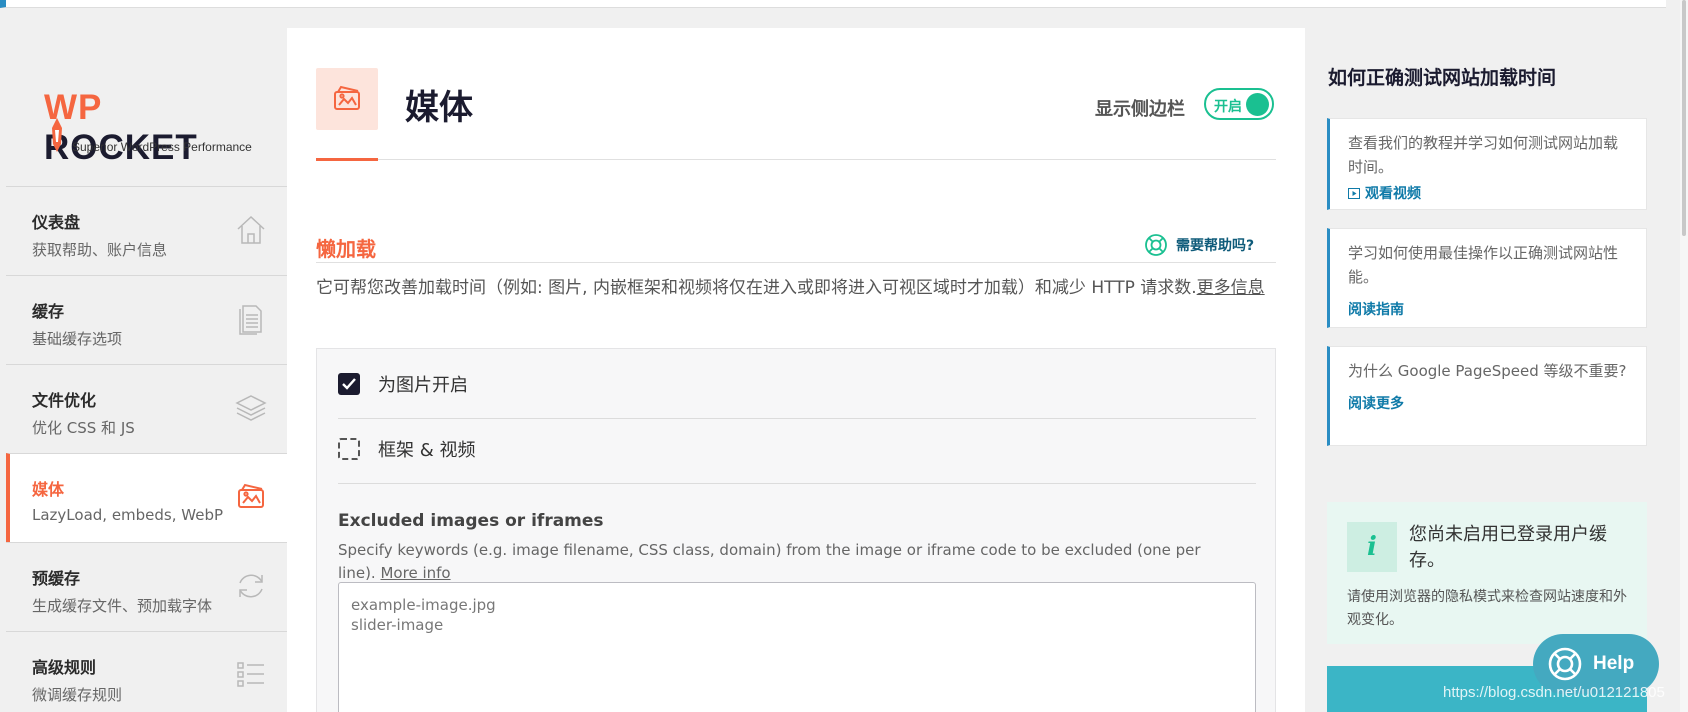 Image resolution: width=1688 pixels, height=712 pixels. I want to click on tutorial-card: 查看我们的教程并学习如何测试网站加载时间。 观看视频, so click(1487, 164).